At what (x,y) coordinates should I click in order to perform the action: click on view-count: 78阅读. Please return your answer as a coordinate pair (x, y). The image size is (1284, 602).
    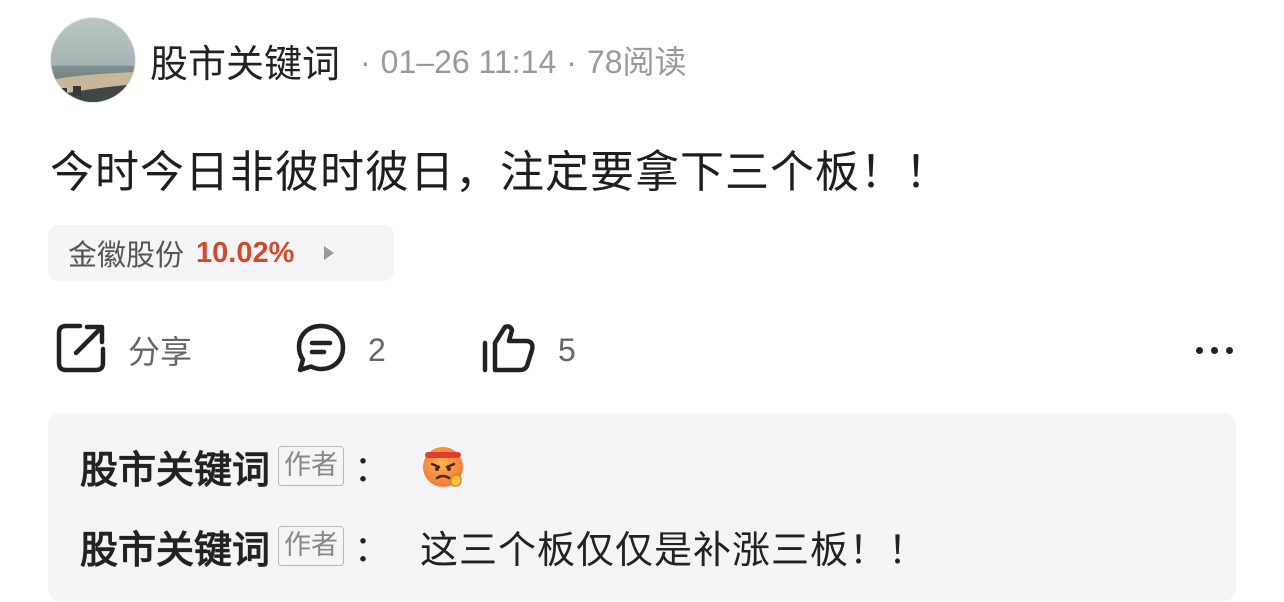
    Looking at the image, I should click on (636, 62).